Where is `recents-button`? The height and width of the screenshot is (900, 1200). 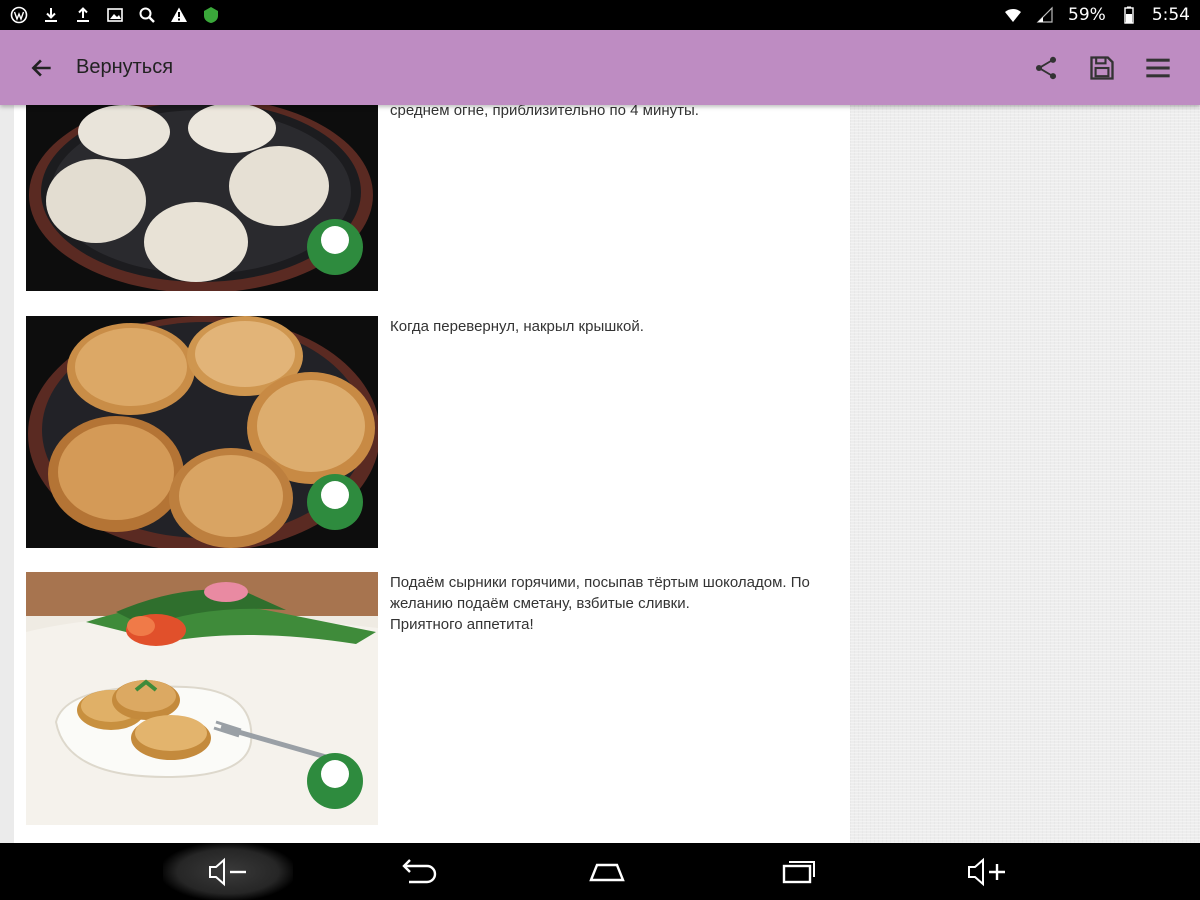 recents-button is located at coordinates (798, 871).